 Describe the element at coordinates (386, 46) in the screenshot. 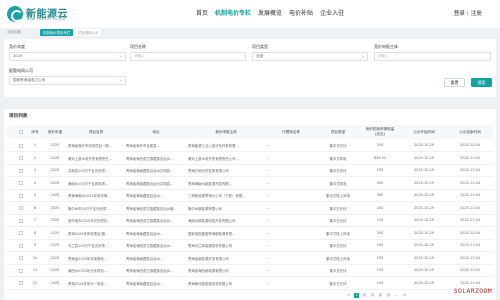

I see `bid-owner-label: 竞价申报主体` at that location.